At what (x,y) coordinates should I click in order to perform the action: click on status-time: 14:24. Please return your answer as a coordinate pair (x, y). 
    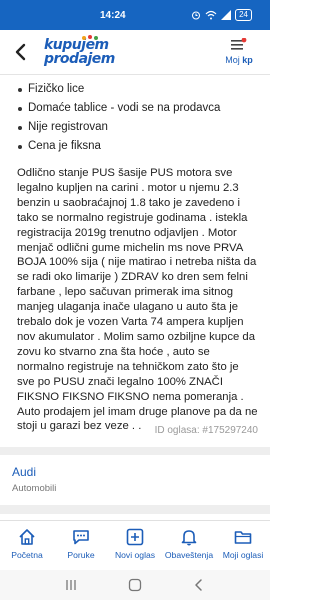
    Looking at the image, I should click on (113, 15).